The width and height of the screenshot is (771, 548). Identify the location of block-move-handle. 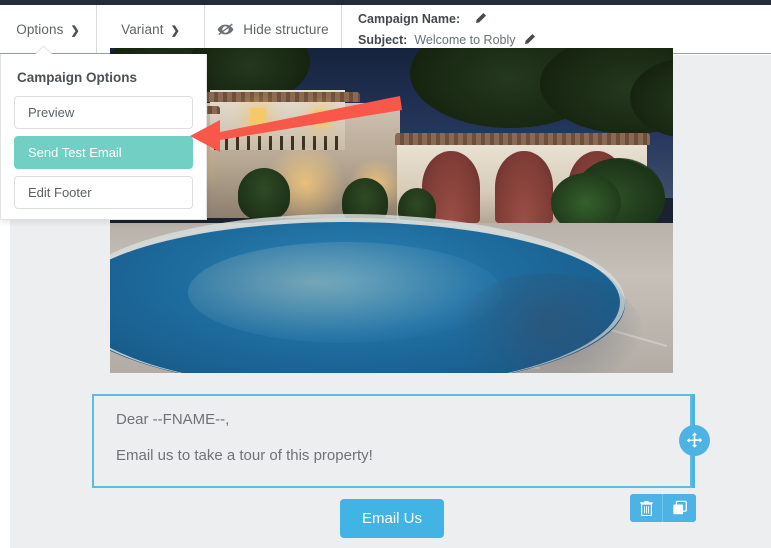
(694, 440).